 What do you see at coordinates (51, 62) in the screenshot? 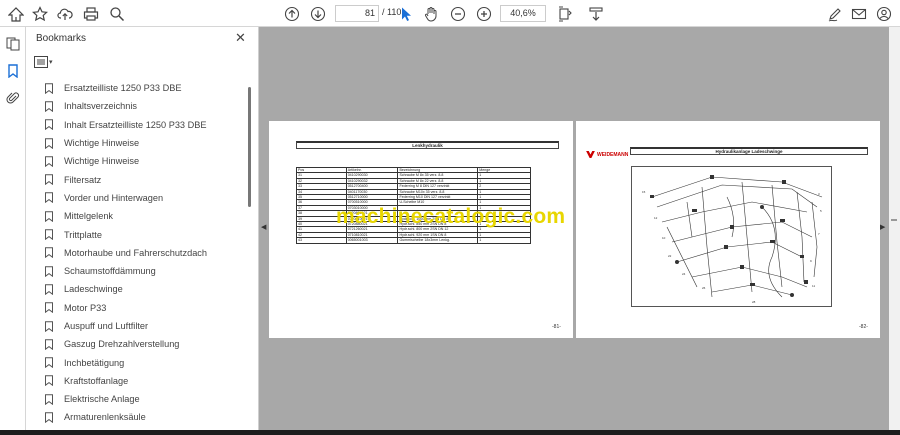
I see `chevron-down-icon: ▾` at bounding box center [51, 62].